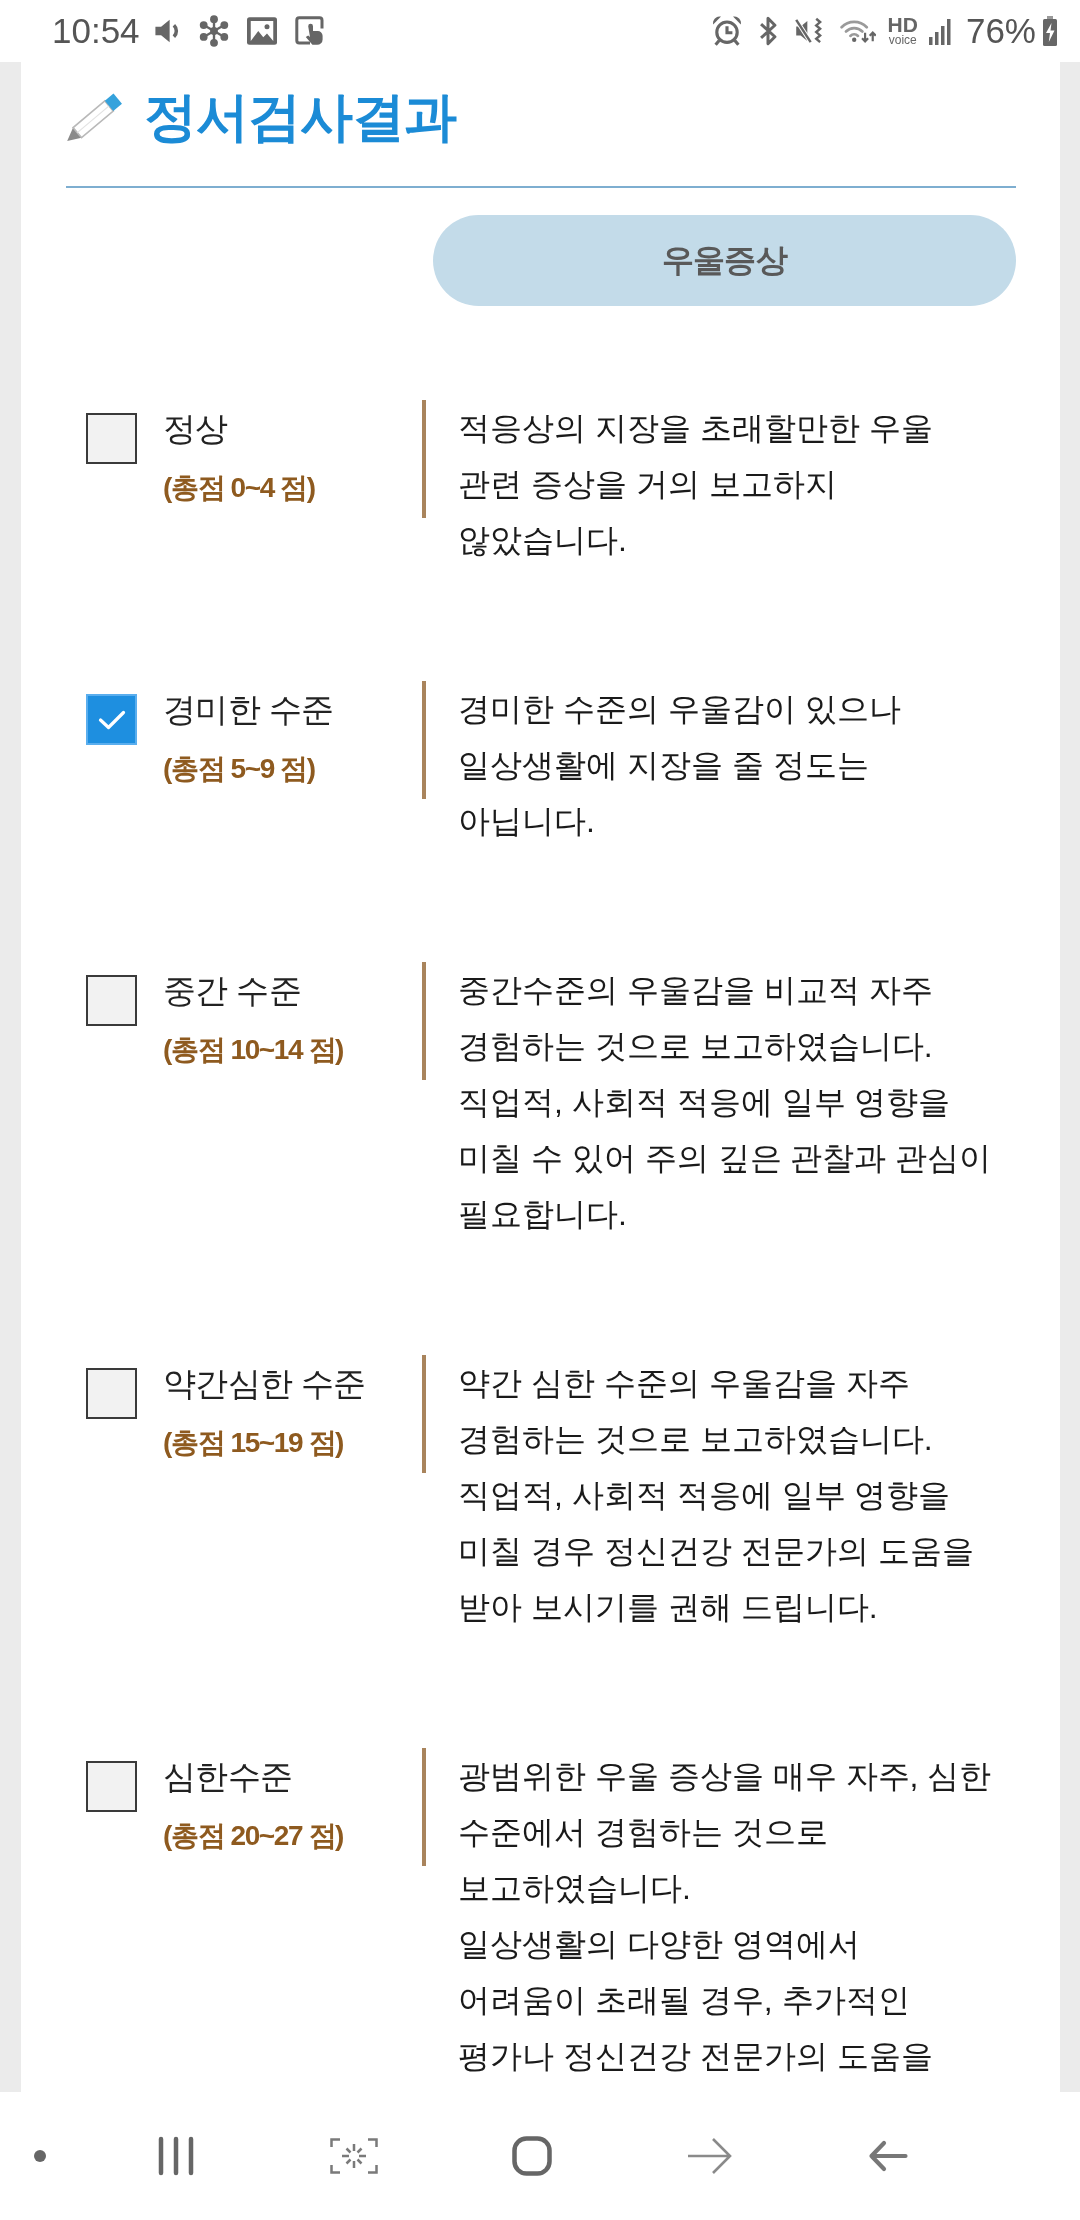  What do you see at coordinates (232, 991) in the screenshot?
I see `level-label: 중간 수준` at bounding box center [232, 991].